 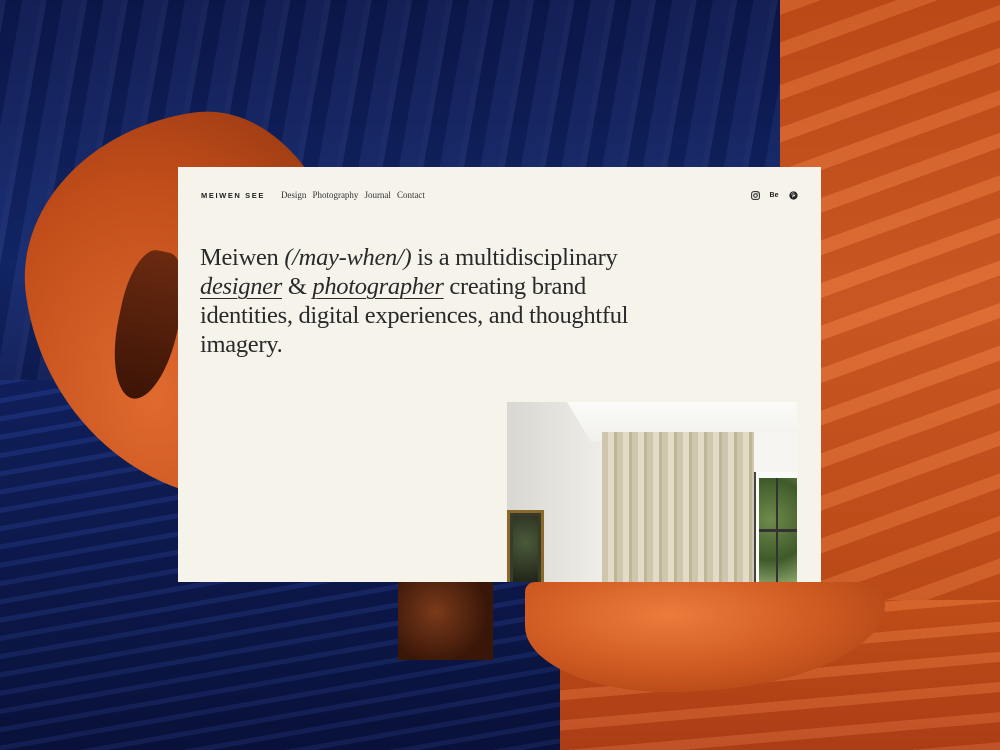 I want to click on photo-painting, so click(x=525, y=549).